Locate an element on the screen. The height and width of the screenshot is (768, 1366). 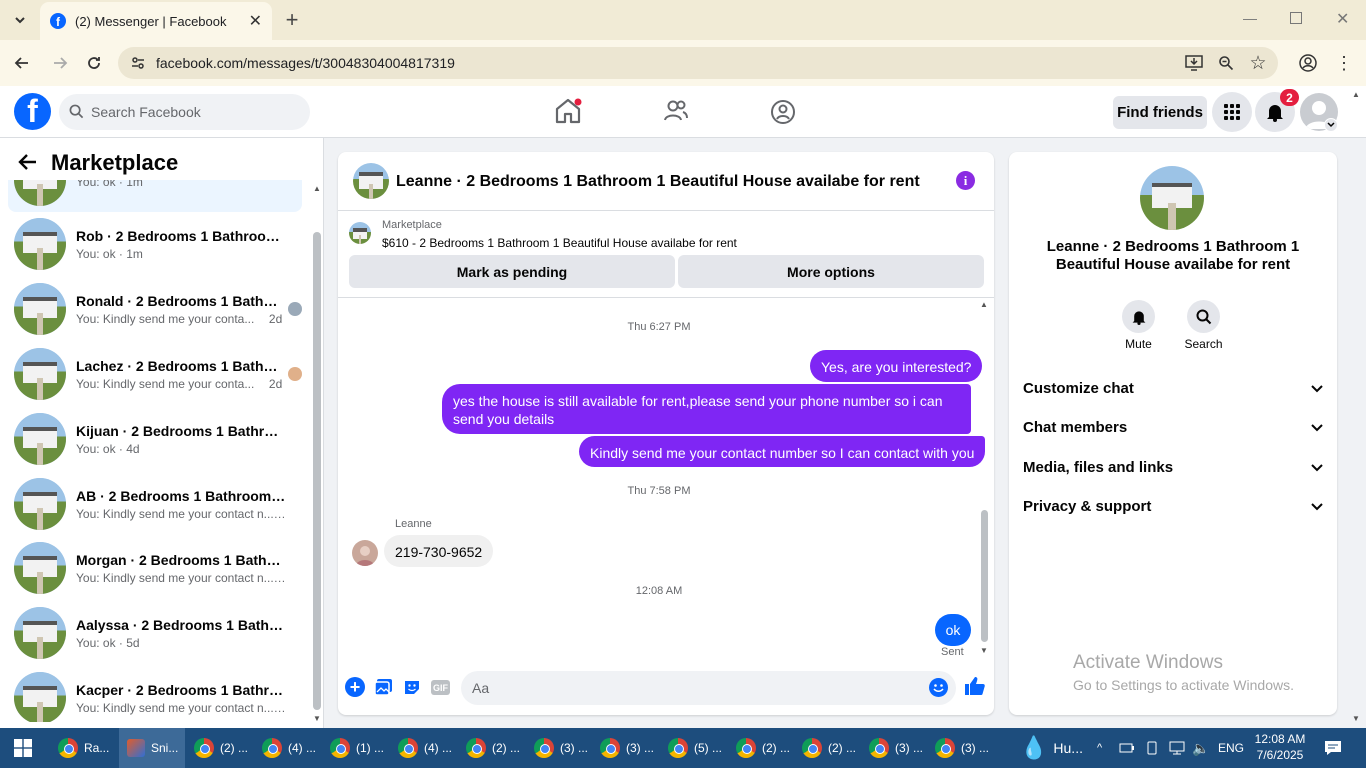
volume-icon: 🔈 is located at coordinates (1200, 748).